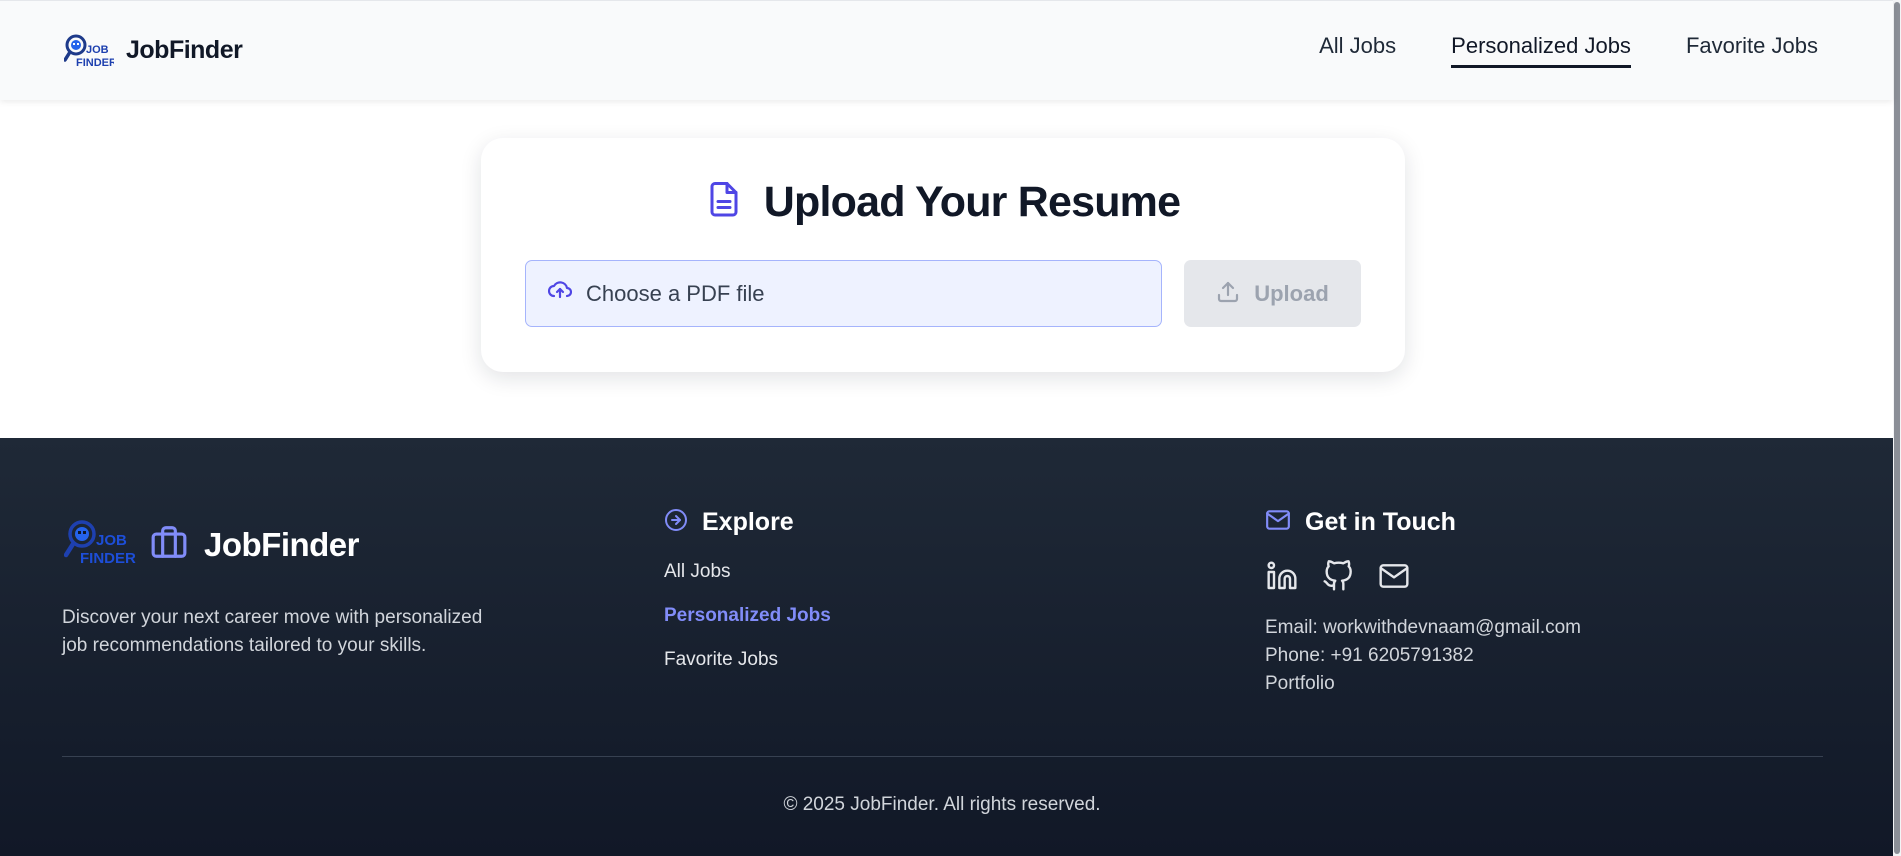 Image resolution: width=1901 pixels, height=856 pixels. I want to click on footer-brand: JOB FINDER JobFinder, so click(211, 544).